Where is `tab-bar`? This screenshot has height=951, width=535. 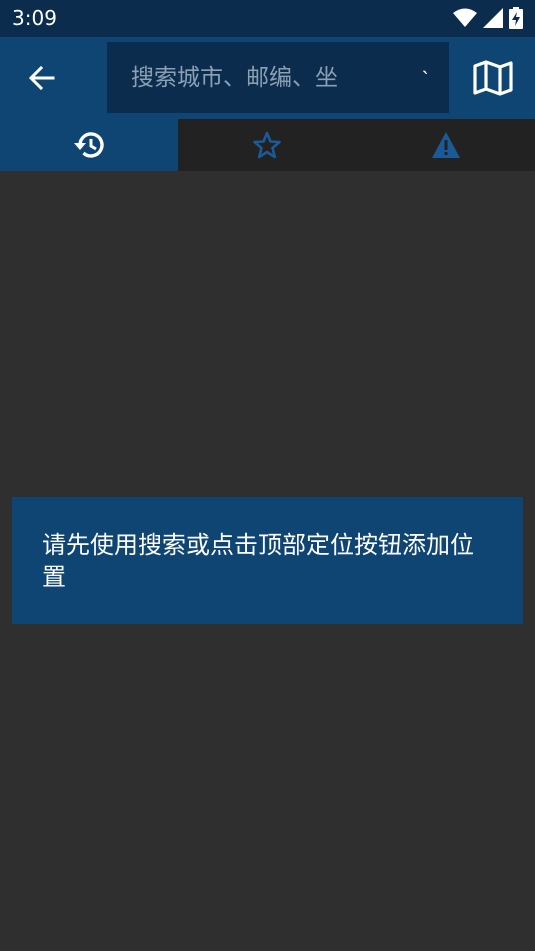 tab-bar is located at coordinates (267, 145).